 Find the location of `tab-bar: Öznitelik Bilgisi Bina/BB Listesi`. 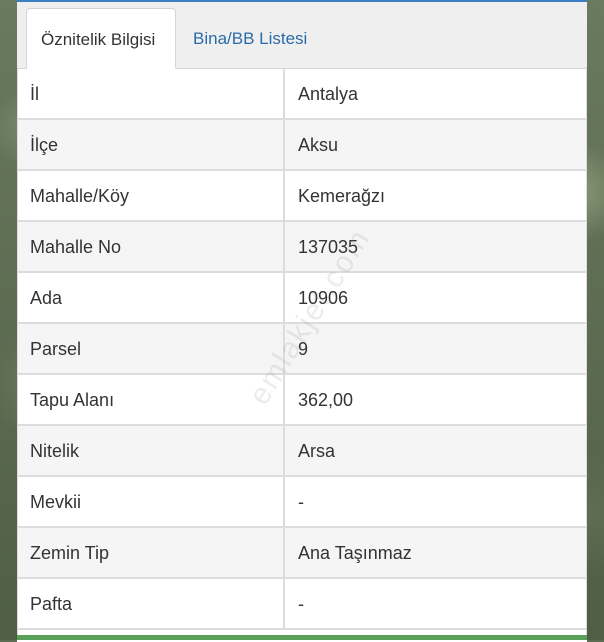

tab-bar: Öznitelik Bilgisi Bina/BB Listesi is located at coordinates (302, 35).